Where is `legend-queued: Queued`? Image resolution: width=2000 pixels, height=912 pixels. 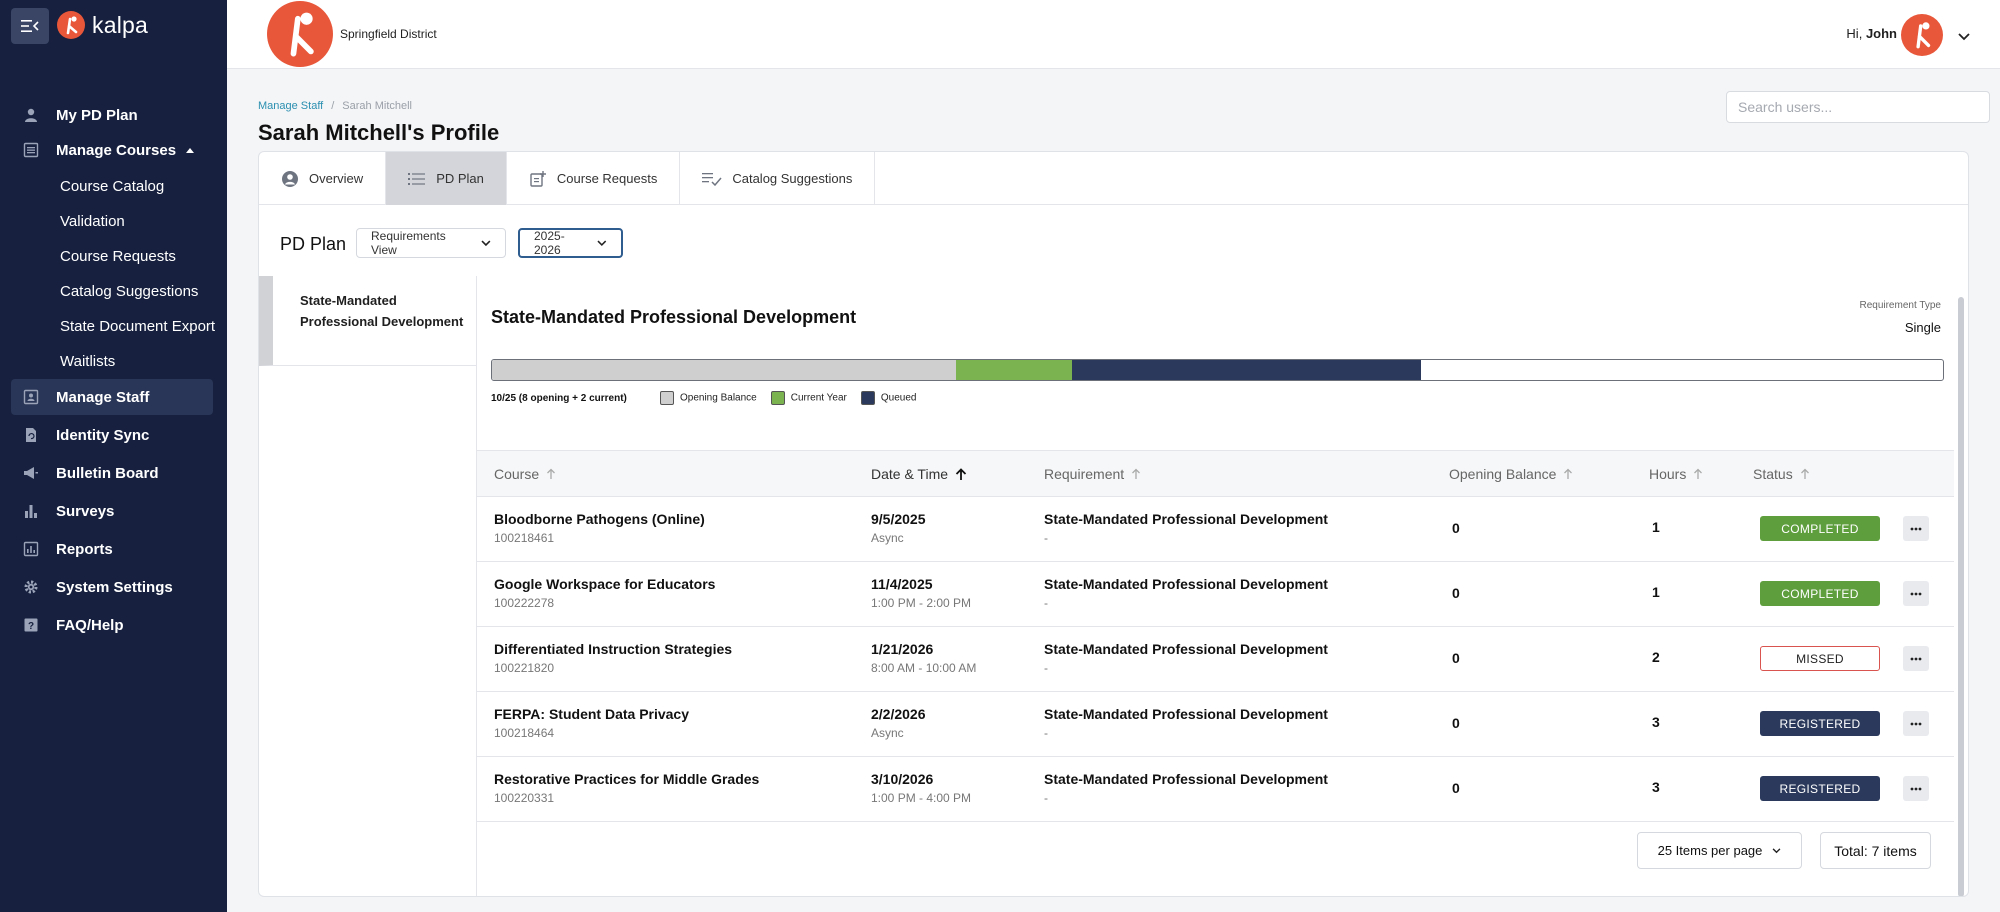 legend-queued: Queued is located at coordinates (888, 398).